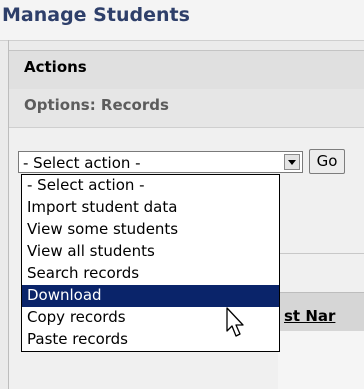 Image resolution: width=364 pixels, height=389 pixels. What do you see at coordinates (321, 253) in the screenshot?
I see `divider` at bounding box center [321, 253].